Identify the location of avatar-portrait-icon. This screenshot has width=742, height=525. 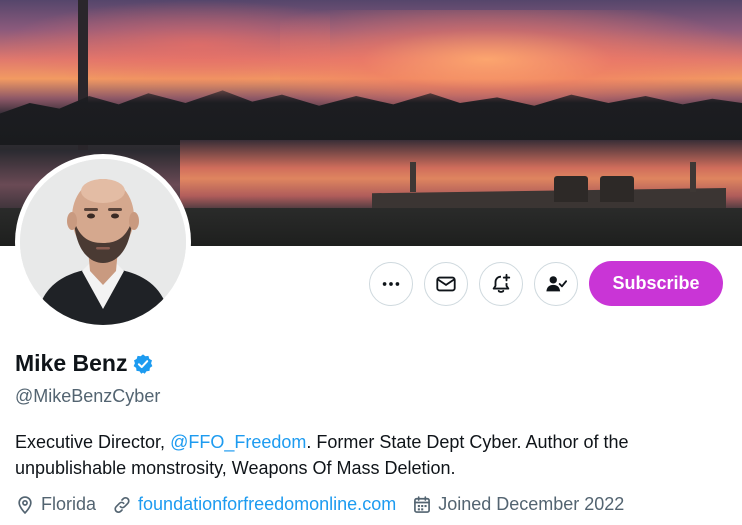
(103, 242).